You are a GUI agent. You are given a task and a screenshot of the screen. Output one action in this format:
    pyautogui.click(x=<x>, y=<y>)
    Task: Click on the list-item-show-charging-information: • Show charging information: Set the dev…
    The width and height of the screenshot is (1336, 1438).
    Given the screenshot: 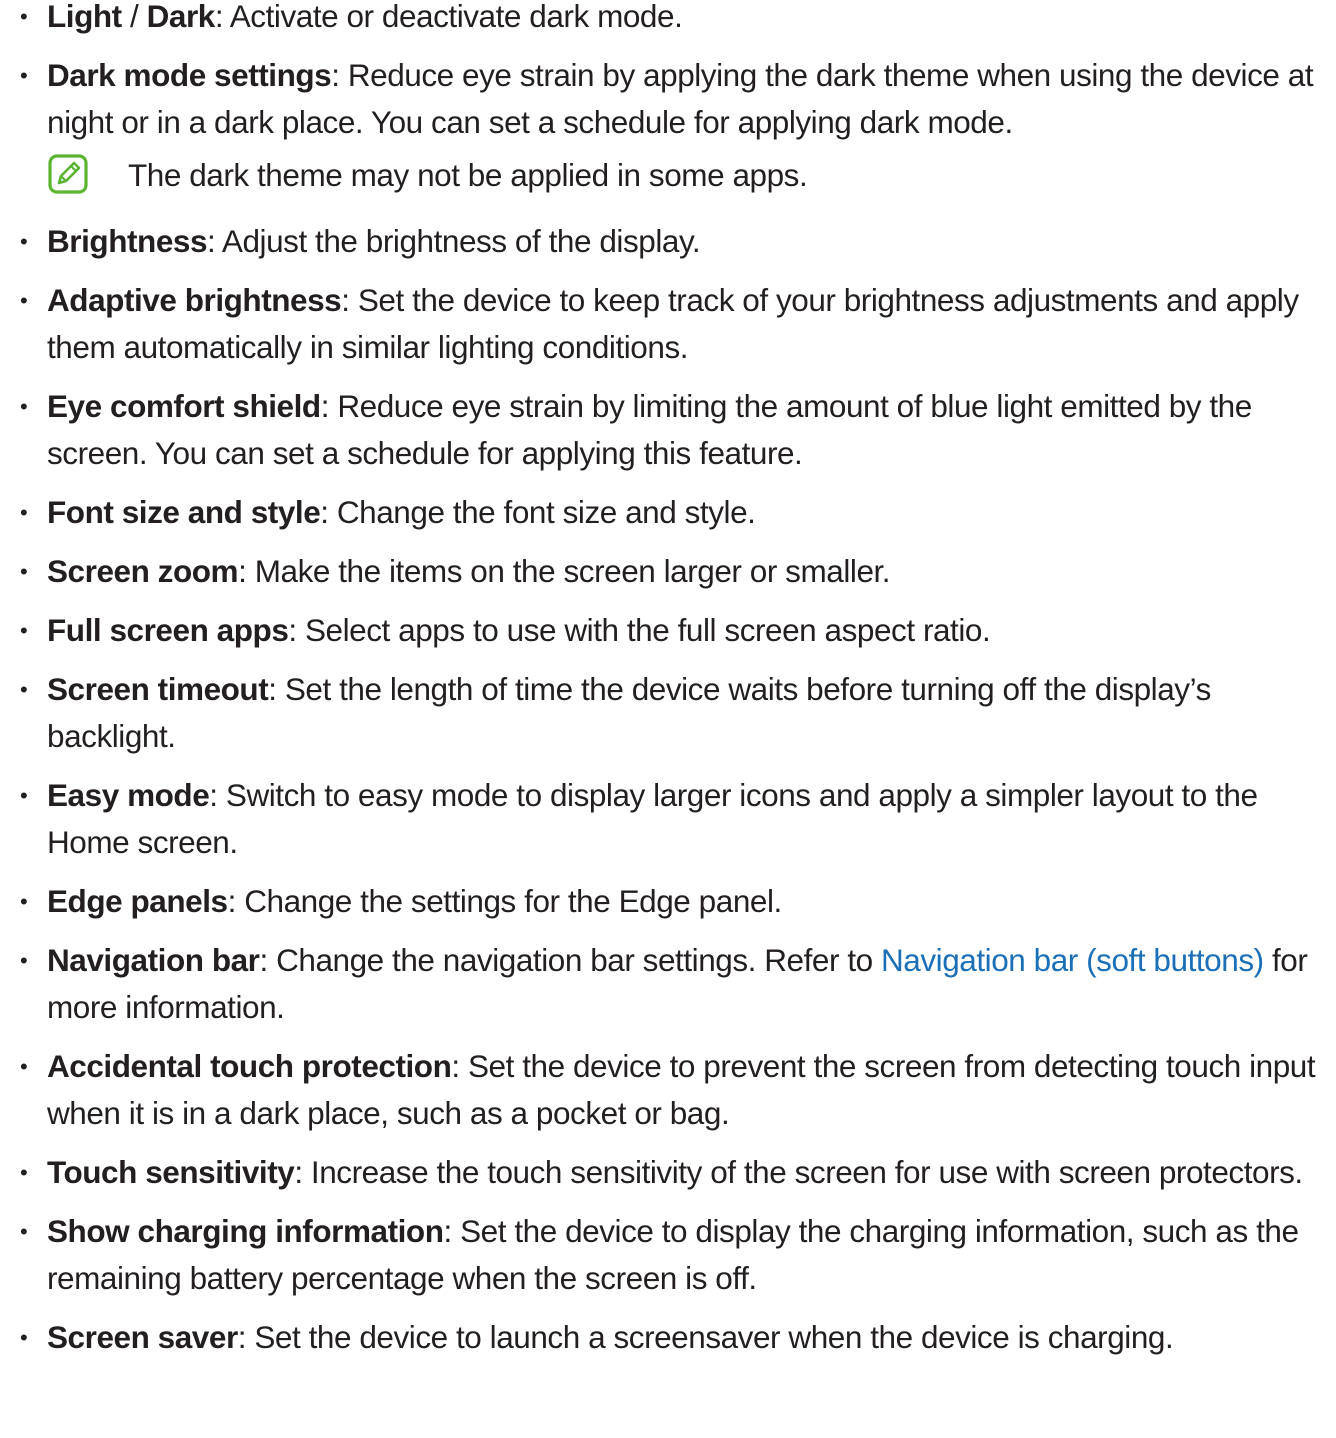 What is the action you would take?
    pyautogui.click(x=668, y=1255)
    